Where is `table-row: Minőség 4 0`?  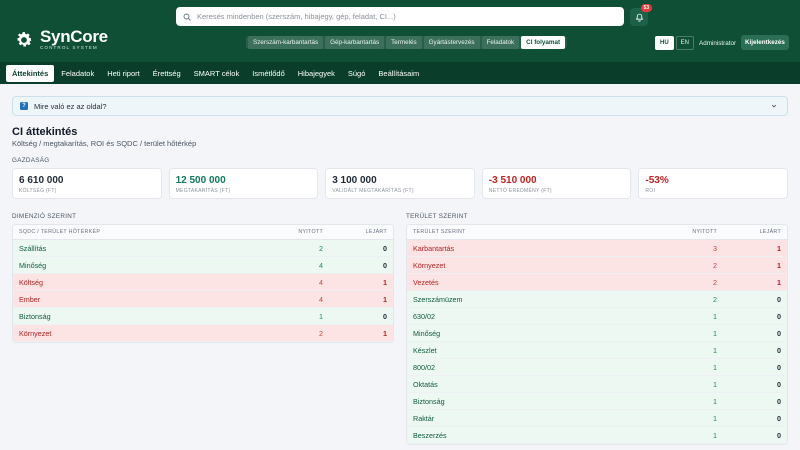 table-row: Minőség 4 0 is located at coordinates (203, 265).